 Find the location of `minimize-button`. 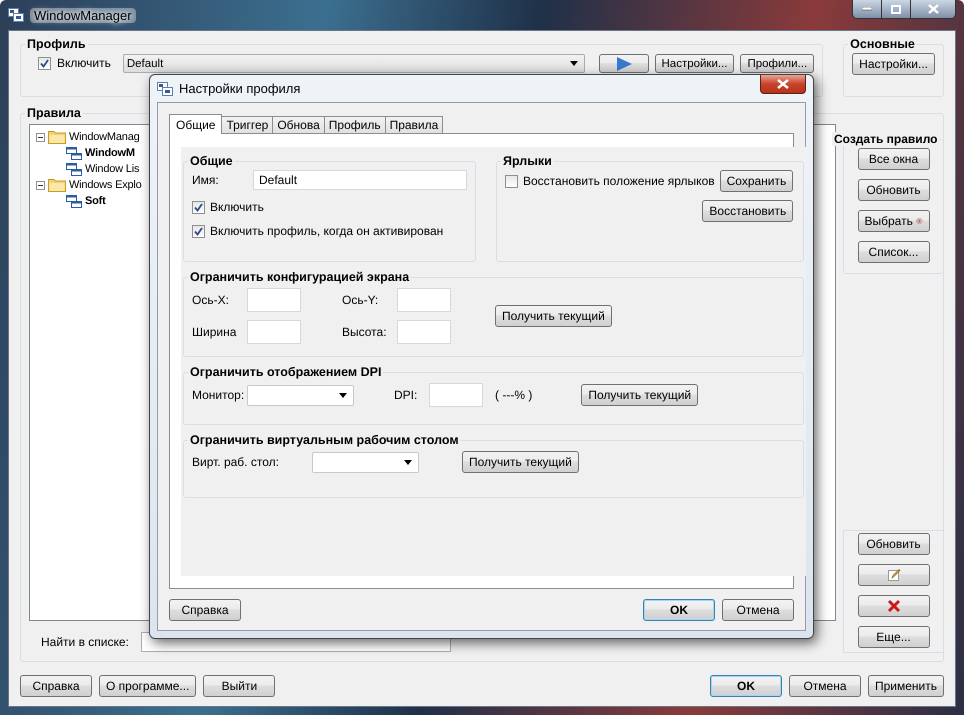

minimize-button is located at coordinates (867, 9).